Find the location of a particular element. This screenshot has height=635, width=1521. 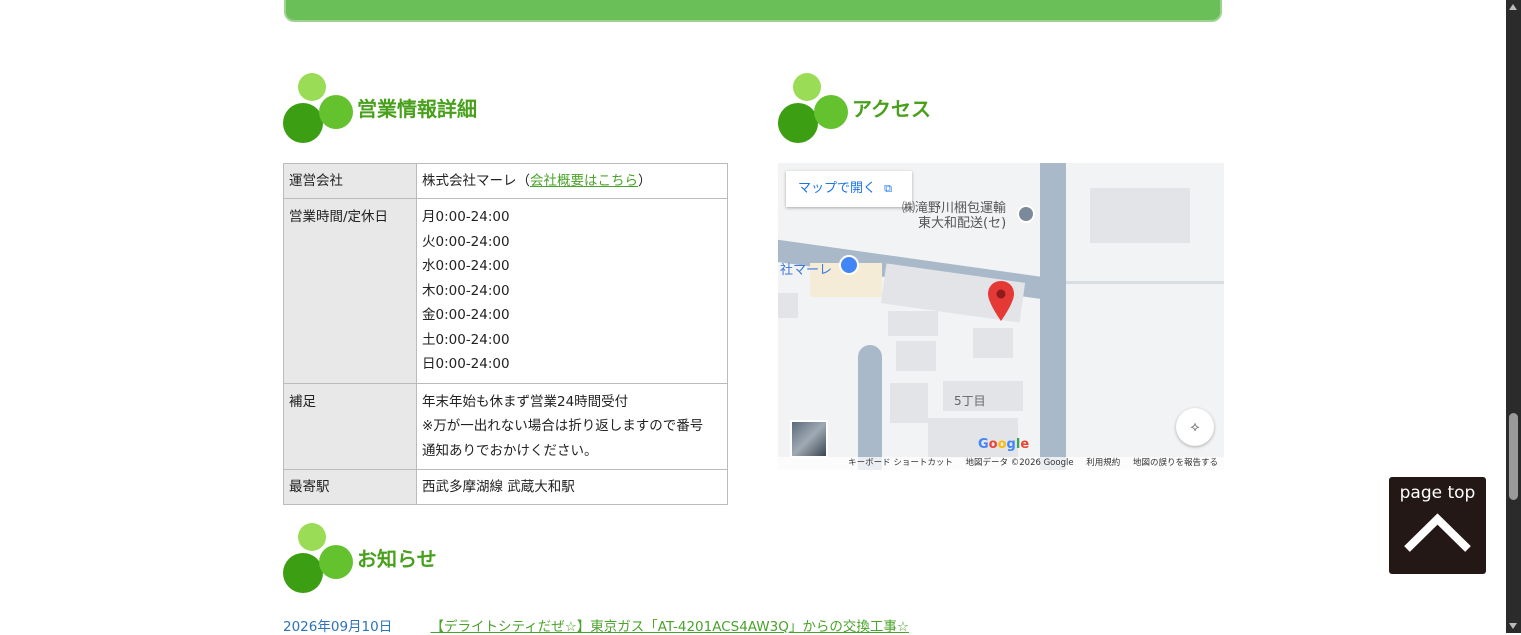

location-pin-icon is located at coordinates (1001, 301).